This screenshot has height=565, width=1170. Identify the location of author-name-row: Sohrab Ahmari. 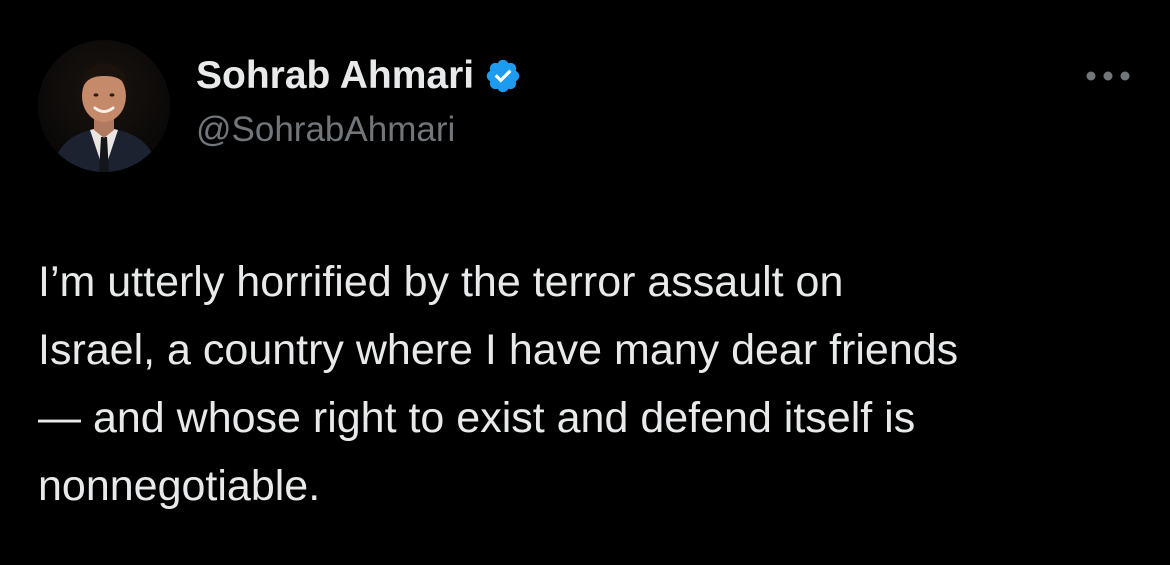
(359, 76).